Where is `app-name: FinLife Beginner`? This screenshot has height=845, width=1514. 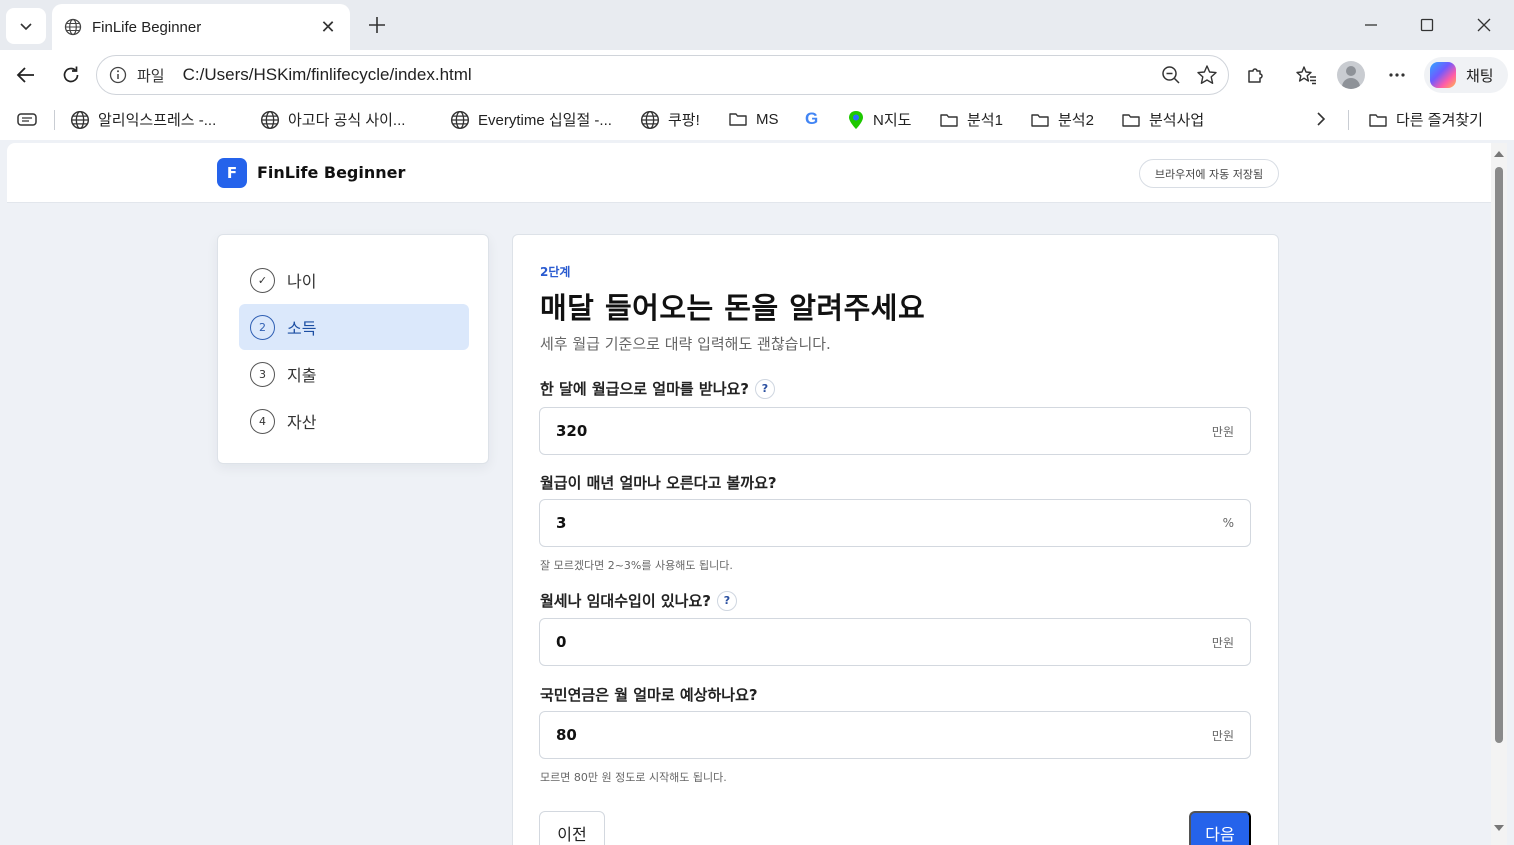
app-name: FinLife Beginner is located at coordinates (331, 172).